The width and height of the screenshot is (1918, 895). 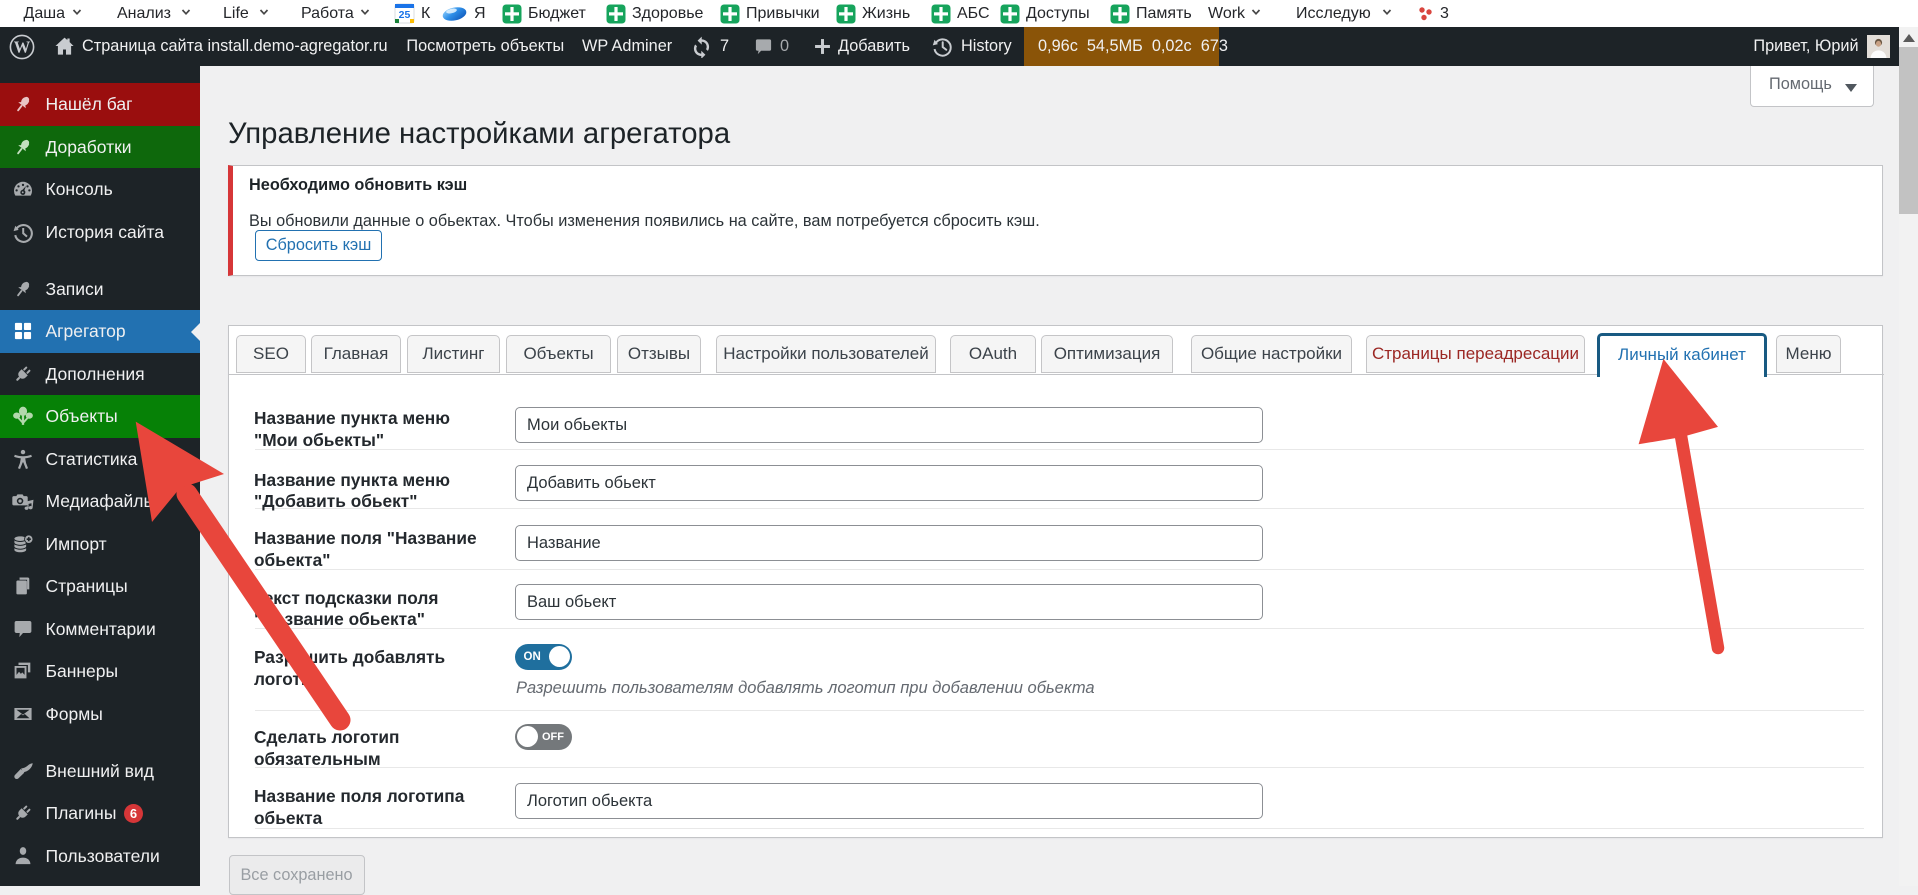 I want to click on svg-text: W, so click(x=22, y=46).